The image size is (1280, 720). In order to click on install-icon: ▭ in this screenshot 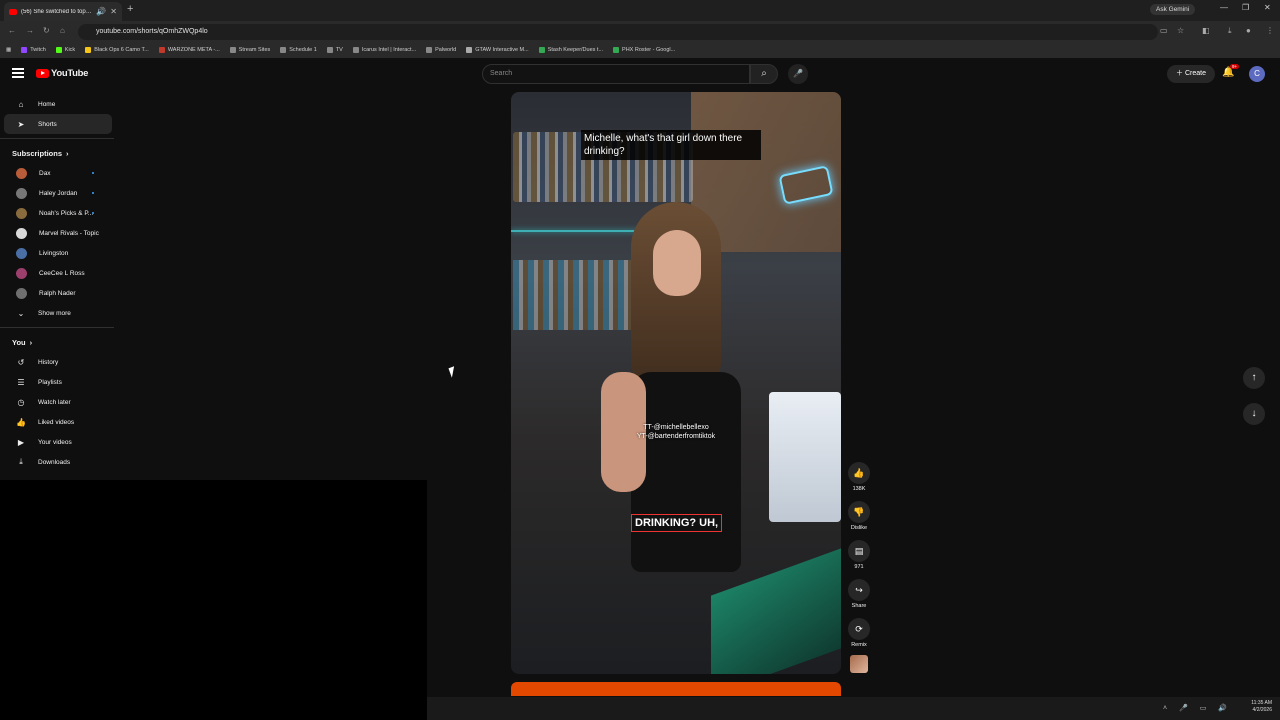, I will do `click(1164, 30)`.